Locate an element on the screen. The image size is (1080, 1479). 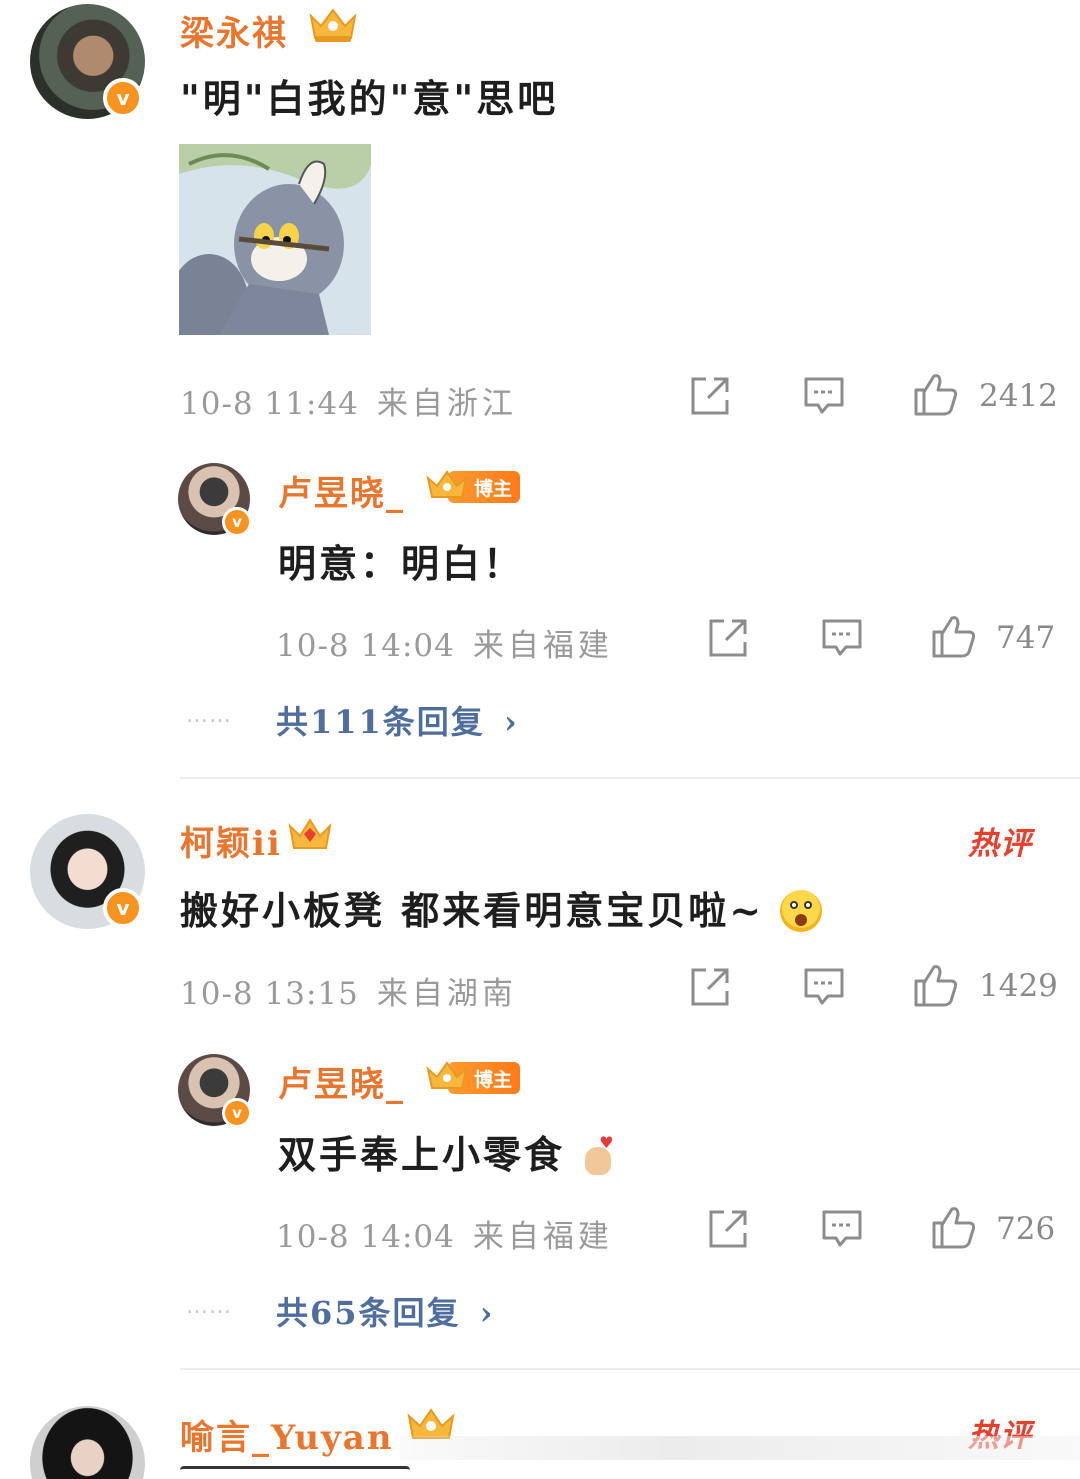
comment-image is located at coordinates (275, 239).